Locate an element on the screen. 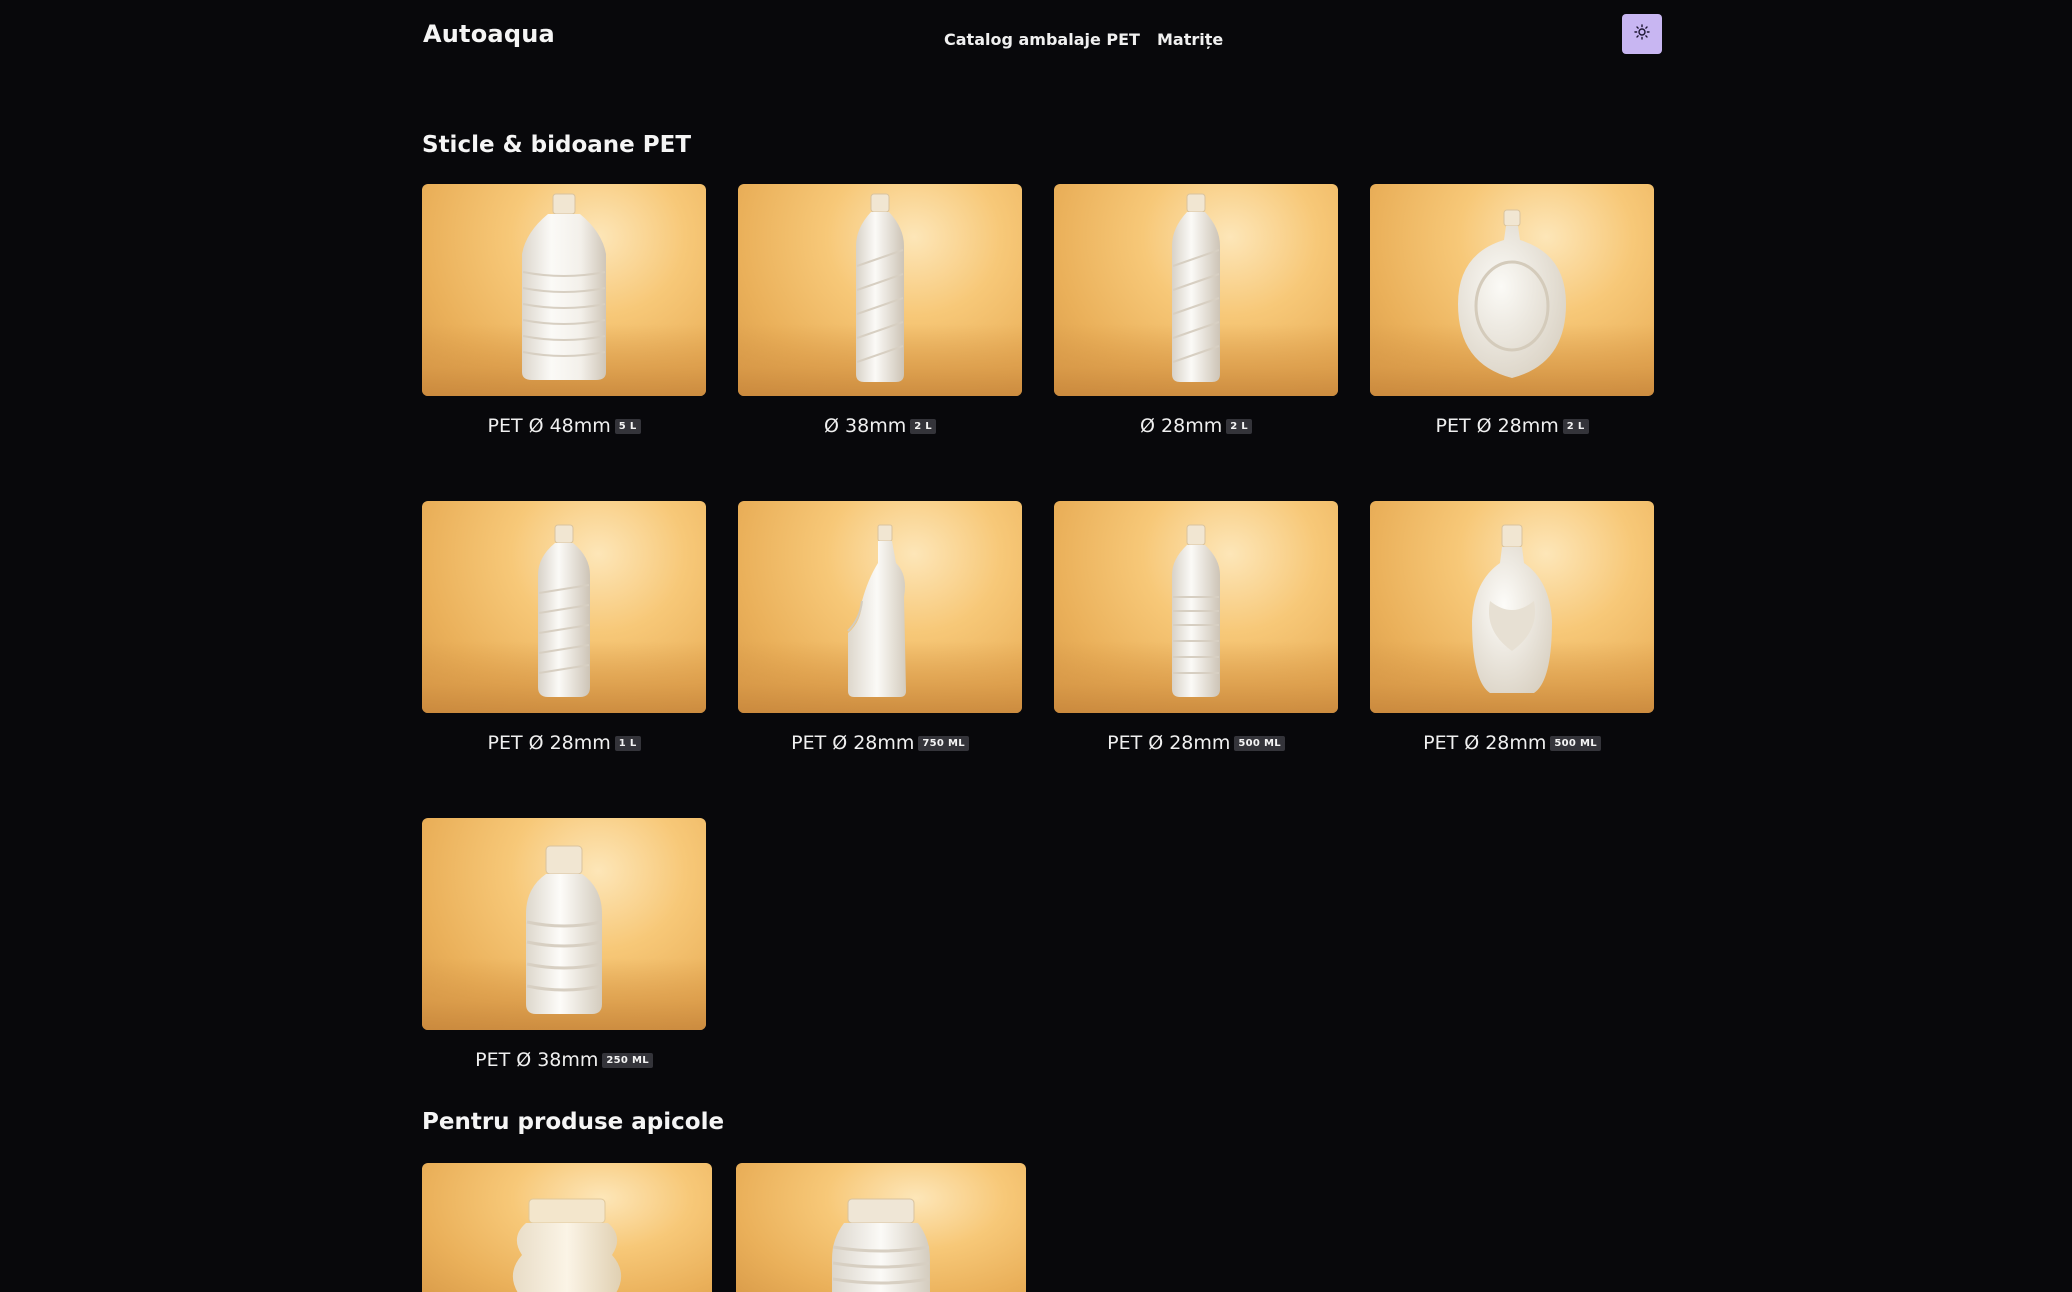 The height and width of the screenshot is (1292, 2072). product-caption: PET Ø 28mm 2 L is located at coordinates (1512, 426).